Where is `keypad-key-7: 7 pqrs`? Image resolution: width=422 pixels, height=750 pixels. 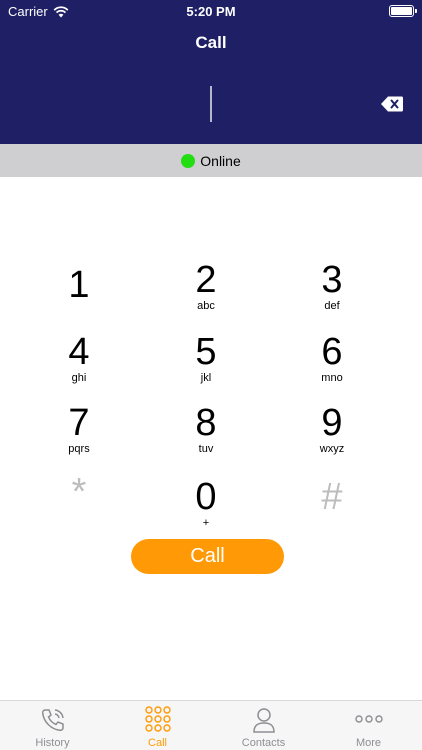
keypad-key-7: 7 pqrs is located at coordinates (79, 435).